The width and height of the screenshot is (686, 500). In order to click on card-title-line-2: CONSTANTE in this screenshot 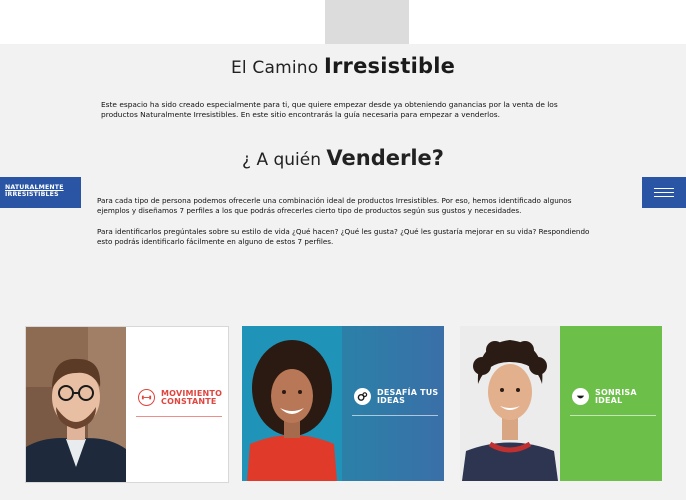, I will do `click(189, 401)`.